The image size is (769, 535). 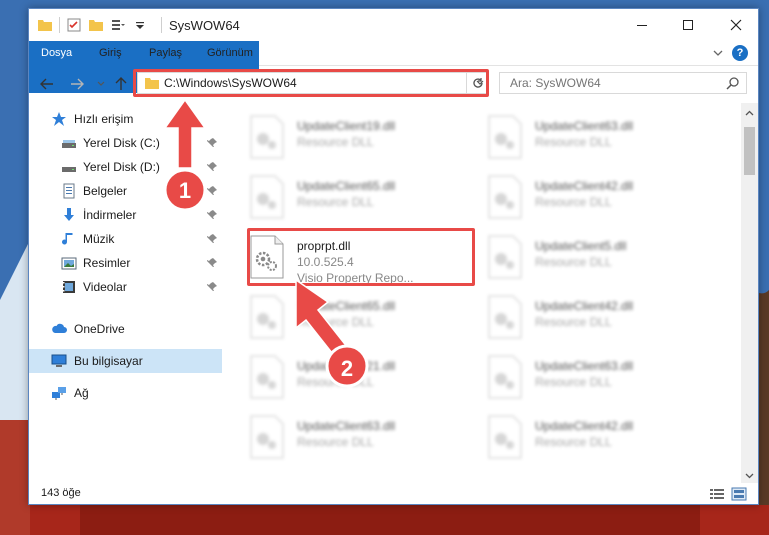 What do you see at coordinates (165, 53) in the screenshot?
I see `tab-paylas: Paylaş` at bounding box center [165, 53].